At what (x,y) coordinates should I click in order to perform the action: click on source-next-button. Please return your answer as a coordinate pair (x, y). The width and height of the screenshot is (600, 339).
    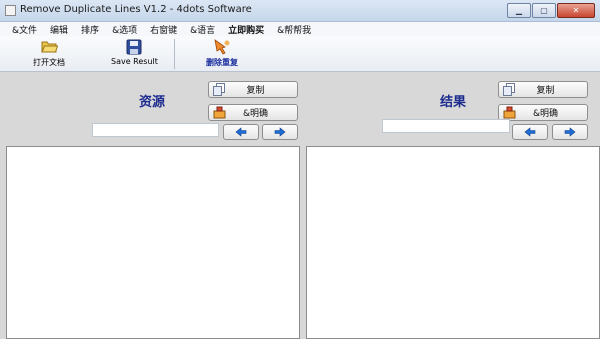
    Looking at the image, I should click on (280, 132).